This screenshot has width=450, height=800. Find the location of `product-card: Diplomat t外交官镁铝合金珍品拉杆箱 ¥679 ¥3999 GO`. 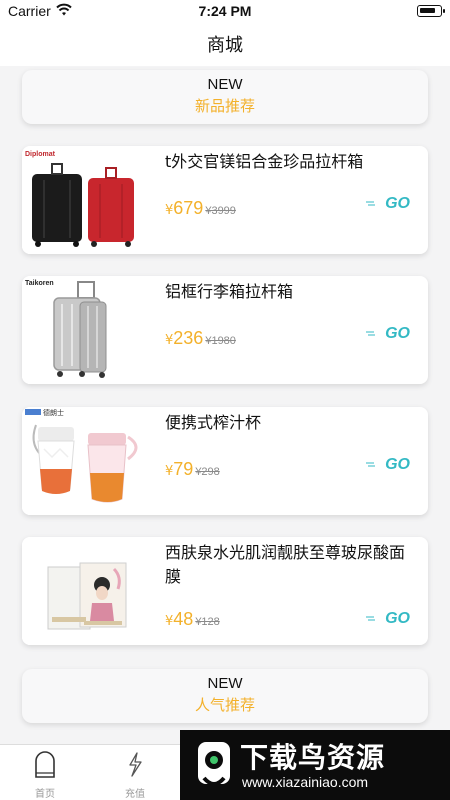

product-card: Diplomat t外交官镁铝合金珍品拉杆箱 ¥679 ¥3999 GO is located at coordinates (225, 200).